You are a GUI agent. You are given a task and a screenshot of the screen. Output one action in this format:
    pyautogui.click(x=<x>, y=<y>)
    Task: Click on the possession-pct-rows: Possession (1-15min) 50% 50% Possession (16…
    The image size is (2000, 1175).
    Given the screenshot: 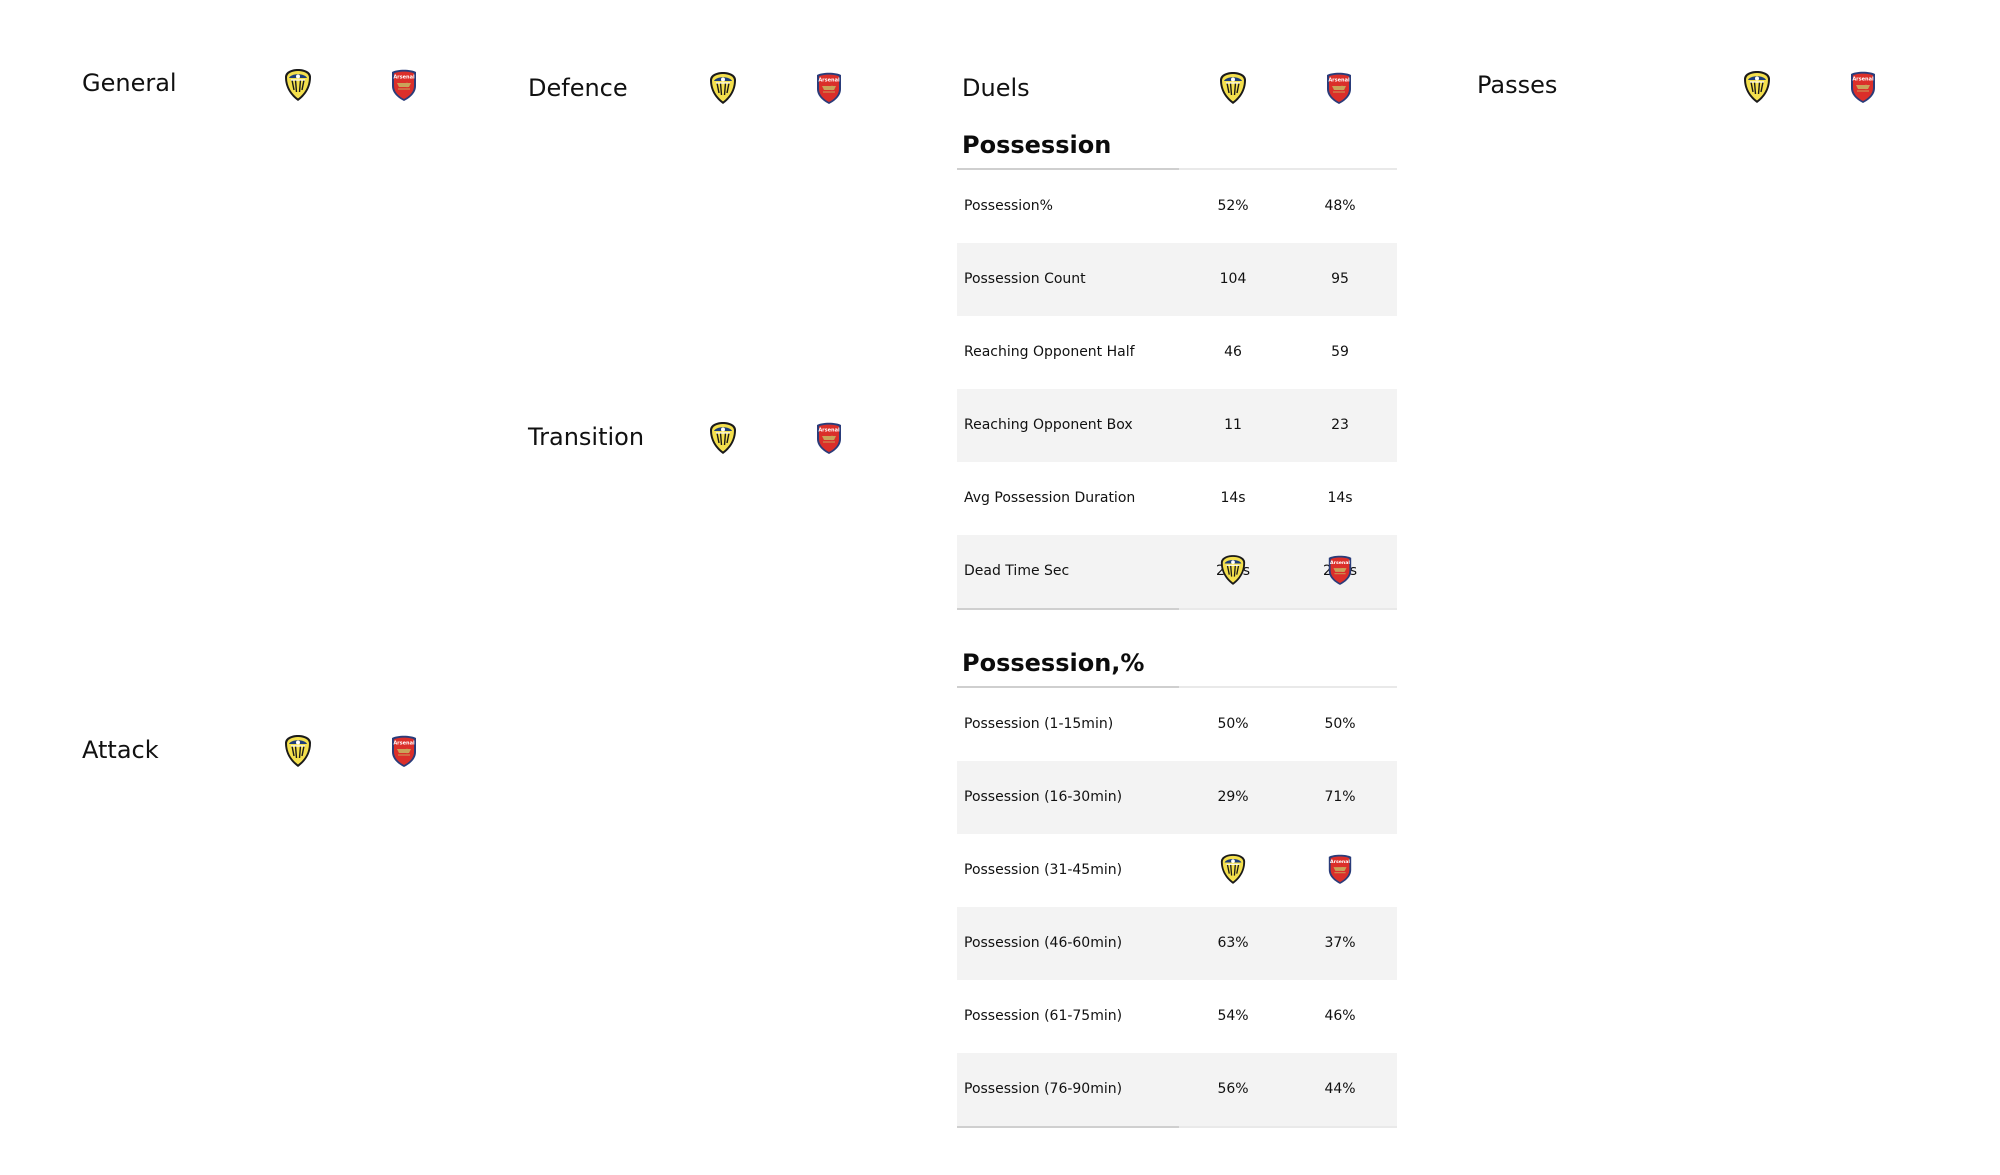 What is the action you would take?
    pyautogui.click(x=1177, y=907)
    